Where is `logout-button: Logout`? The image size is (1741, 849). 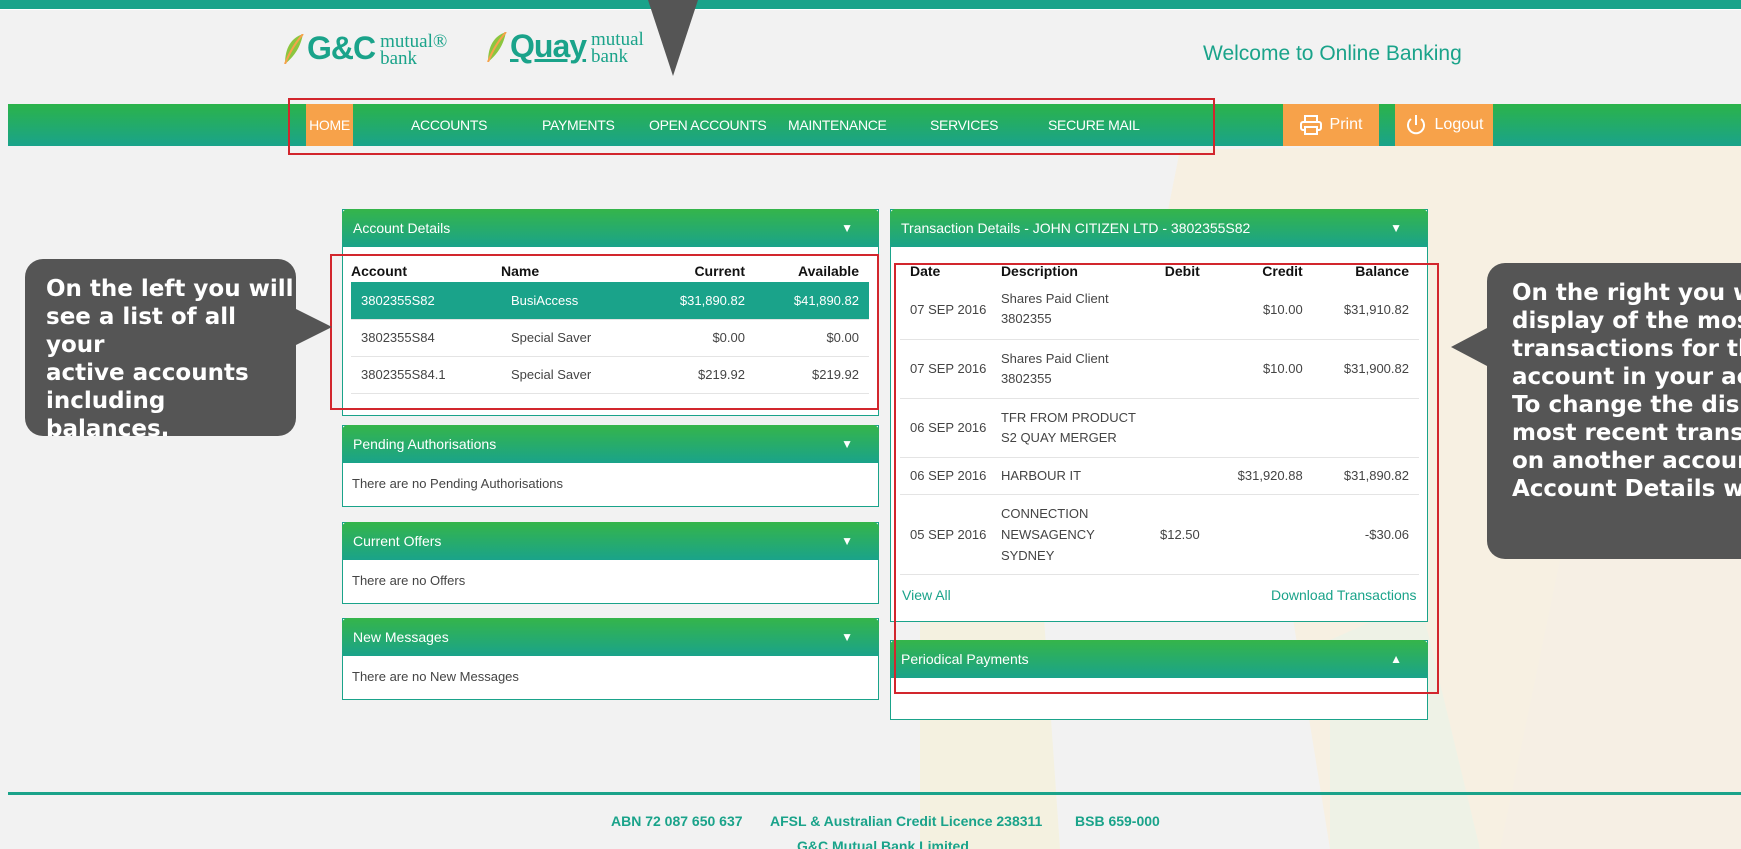 logout-button: Logout is located at coordinates (1444, 125).